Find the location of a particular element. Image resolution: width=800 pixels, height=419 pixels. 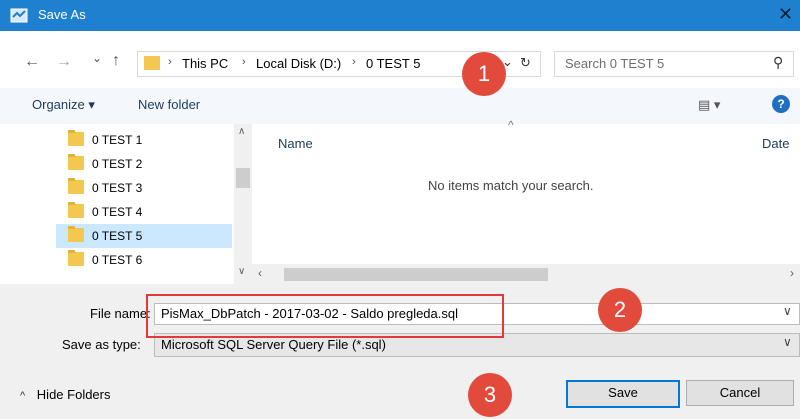

refresh-icon: ↻ is located at coordinates (525, 63).